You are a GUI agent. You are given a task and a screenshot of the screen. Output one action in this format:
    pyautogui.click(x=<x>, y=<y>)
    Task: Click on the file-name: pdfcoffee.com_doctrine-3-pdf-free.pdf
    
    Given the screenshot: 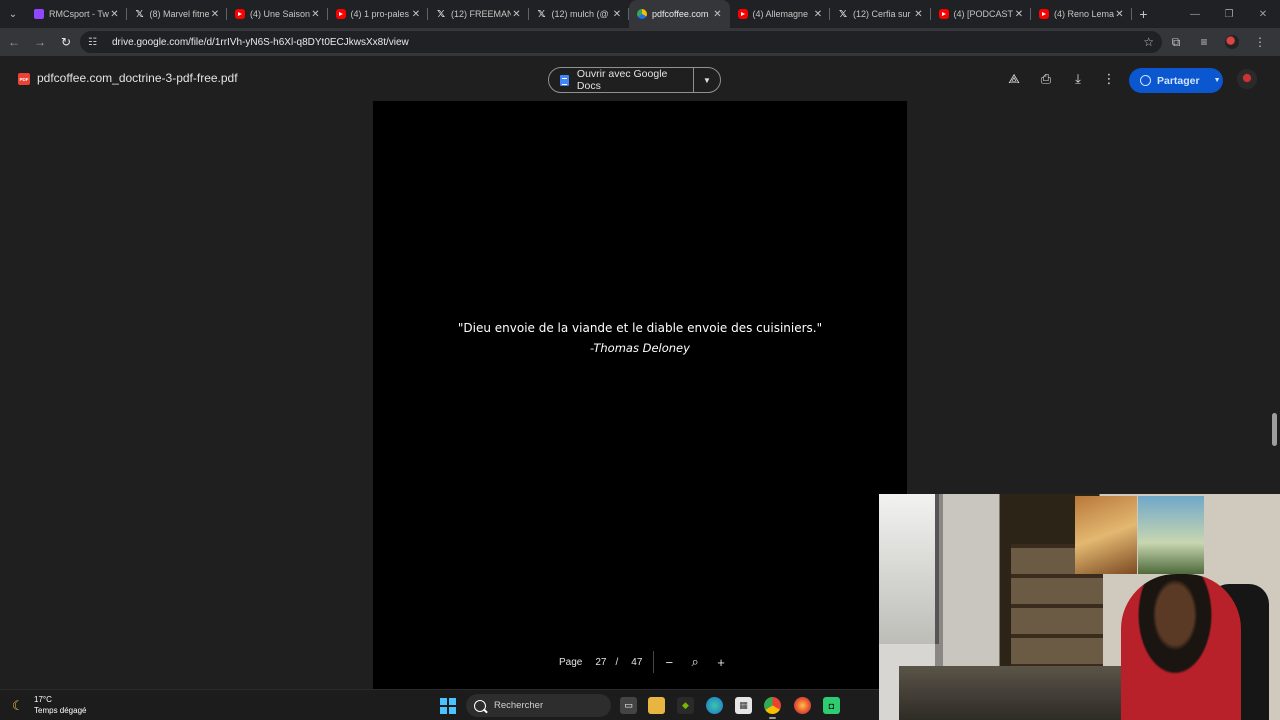 What is the action you would take?
    pyautogui.click(x=137, y=78)
    